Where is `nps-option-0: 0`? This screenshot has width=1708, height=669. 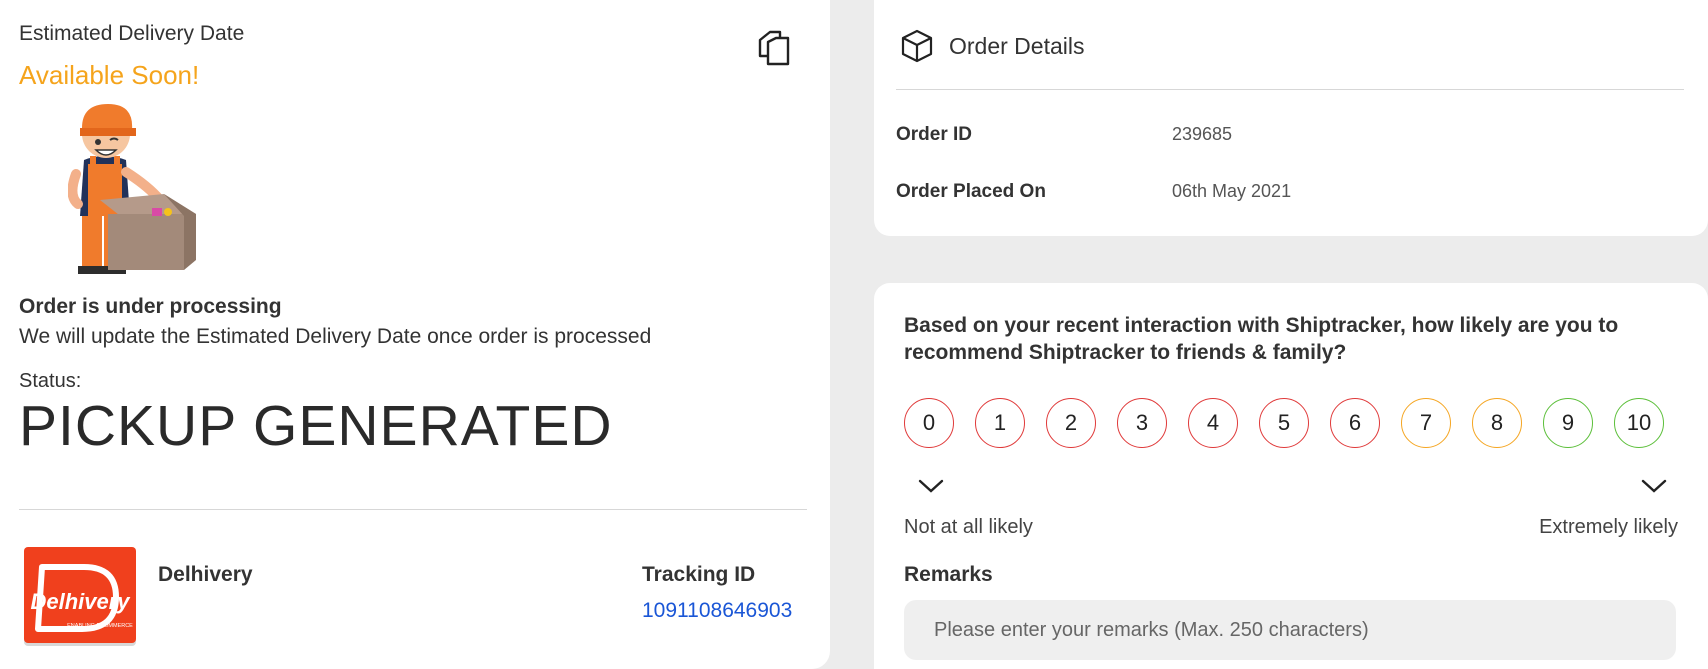 nps-option-0: 0 is located at coordinates (929, 423).